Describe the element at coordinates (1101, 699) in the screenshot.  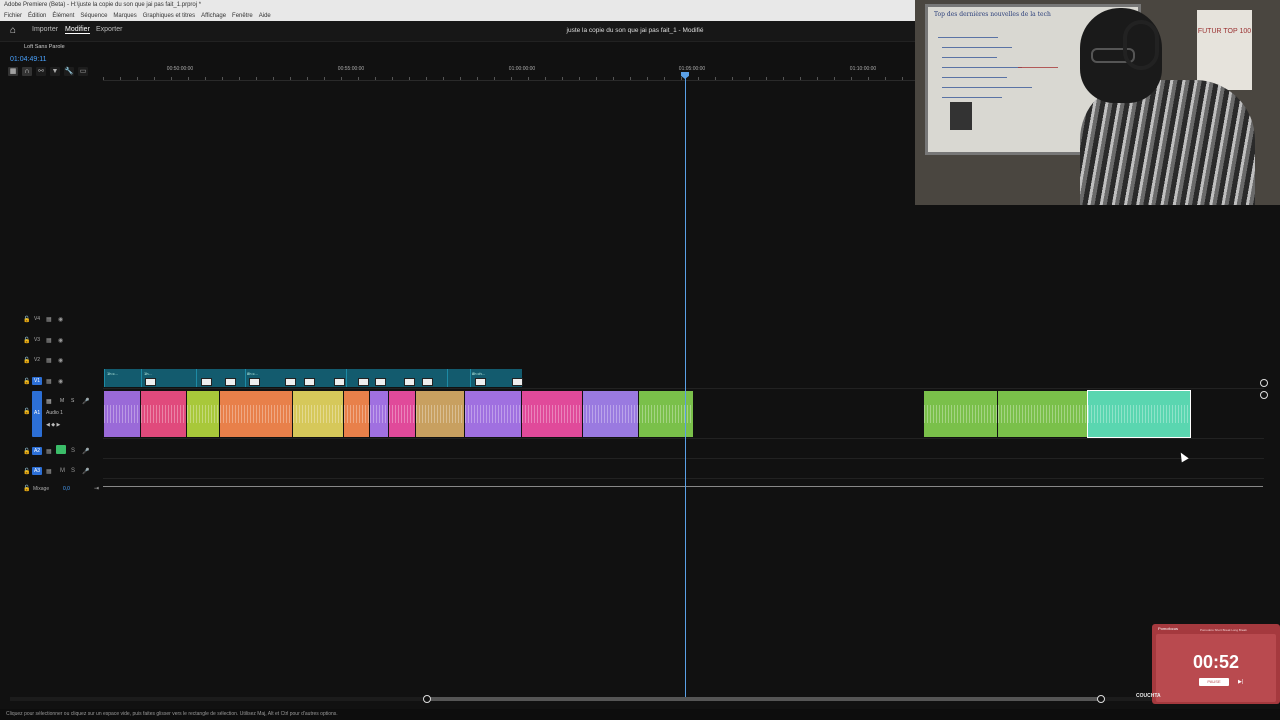
I see `zoom-handle-right` at that location.